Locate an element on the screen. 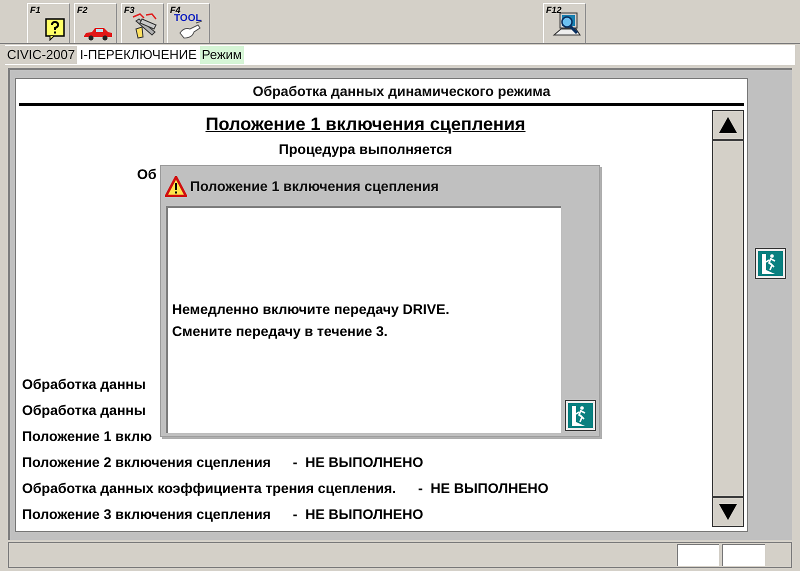 This screenshot has height=571, width=800. model-label: CIVIC-2007 is located at coordinates (41, 55).